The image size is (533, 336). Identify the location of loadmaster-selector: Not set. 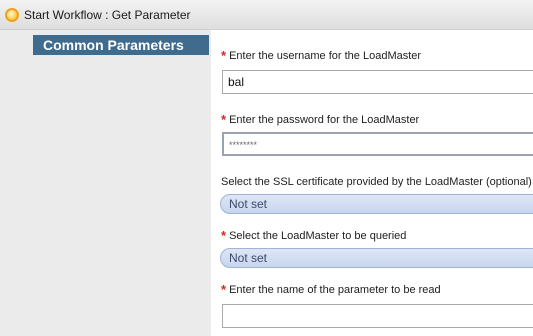
(376, 258).